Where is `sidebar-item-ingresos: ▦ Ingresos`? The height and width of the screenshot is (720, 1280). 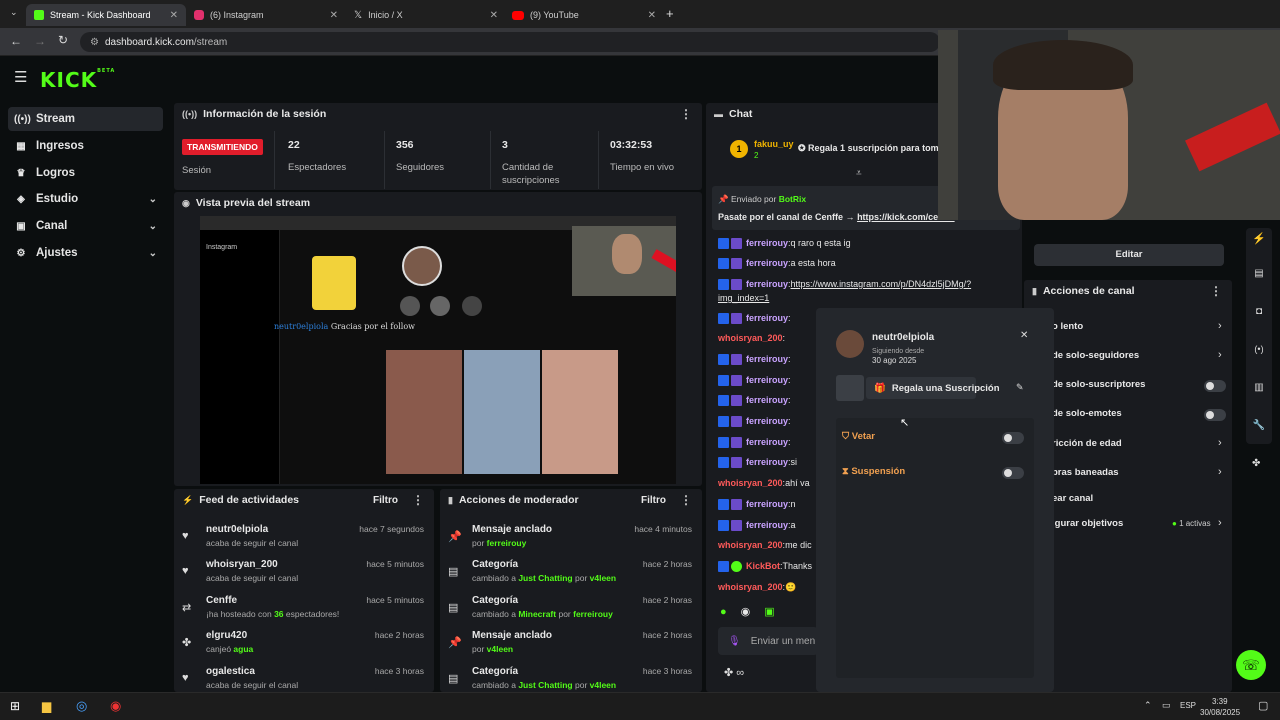 sidebar-item-ingresos: ▦ Ingresos is located at coordinates (85, 146).